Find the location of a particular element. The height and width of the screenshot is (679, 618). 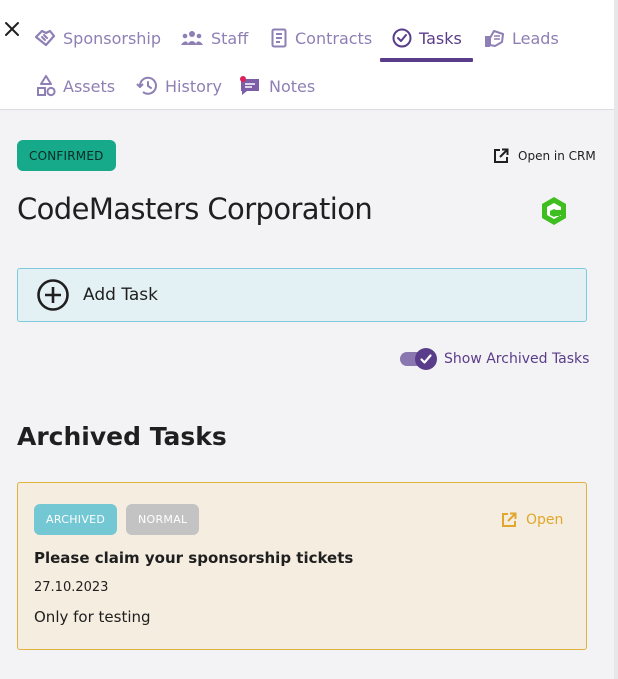

panel-edge is located at coordinates (616, 339).